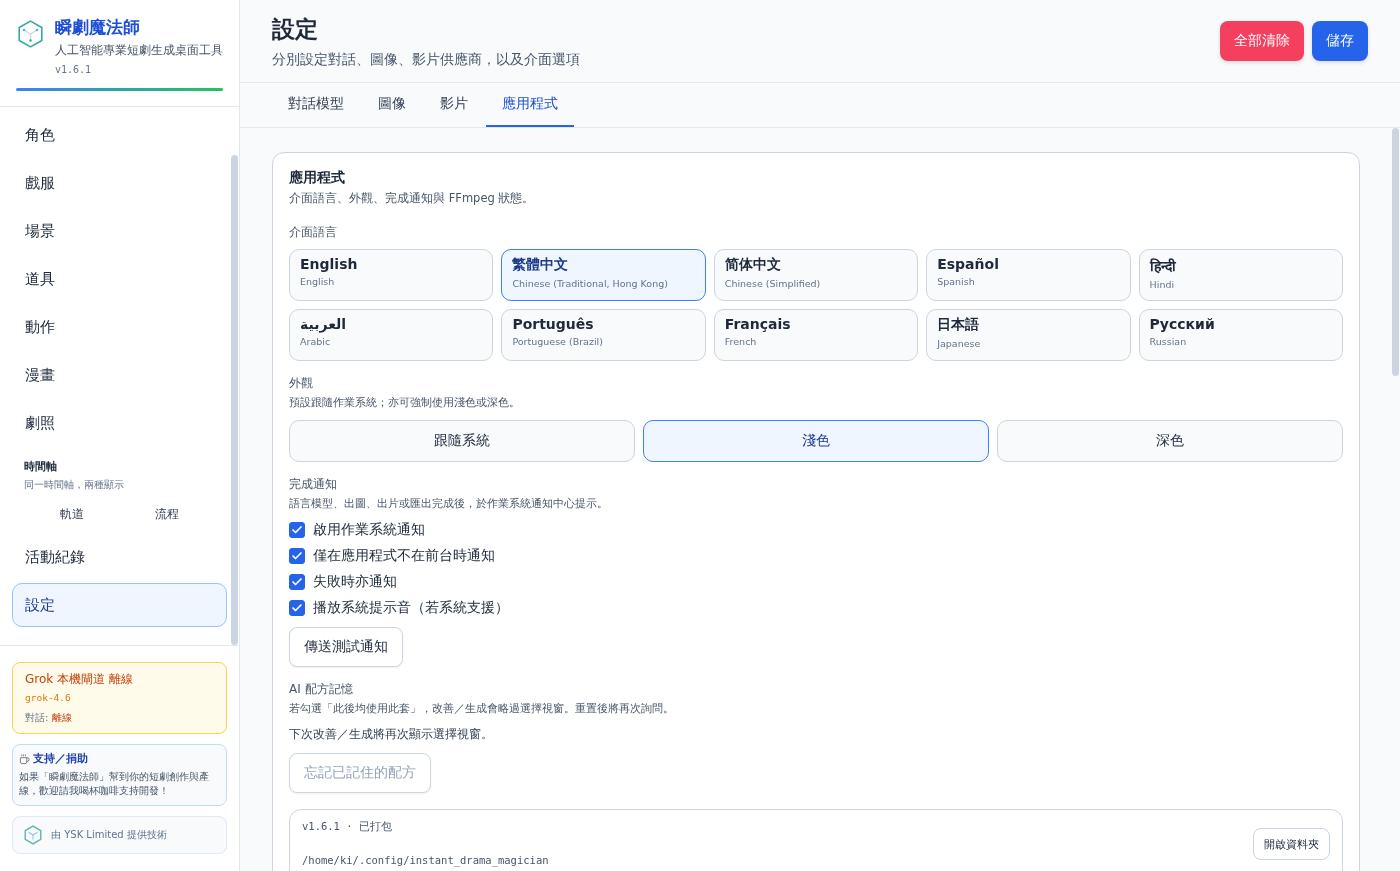 The height and width of the screenshot is (871, 1400). Describe the element at coordinates (454, 105) in the screenshot. I see `tab: 影片` at that location.